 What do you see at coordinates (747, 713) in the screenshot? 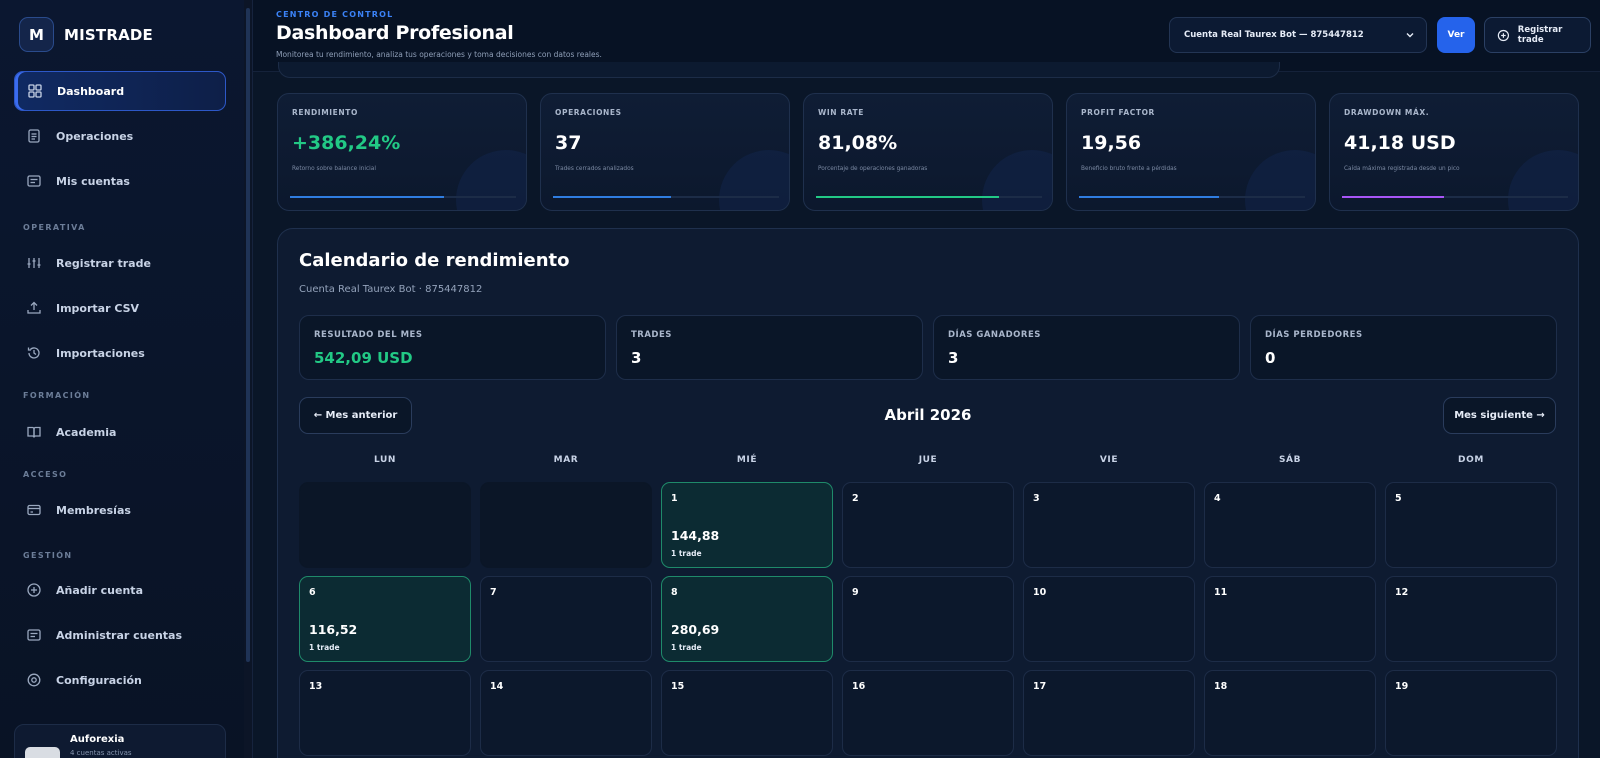
I see `calendar-day: 15` at bounding box center [747, 713].